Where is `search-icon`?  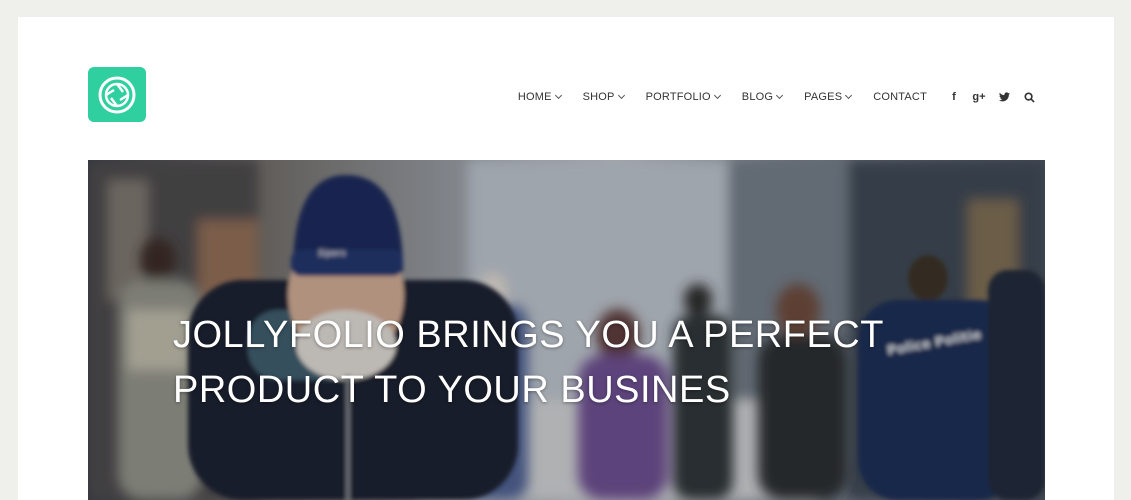
search-icon is located at coordinates (1029, 97).